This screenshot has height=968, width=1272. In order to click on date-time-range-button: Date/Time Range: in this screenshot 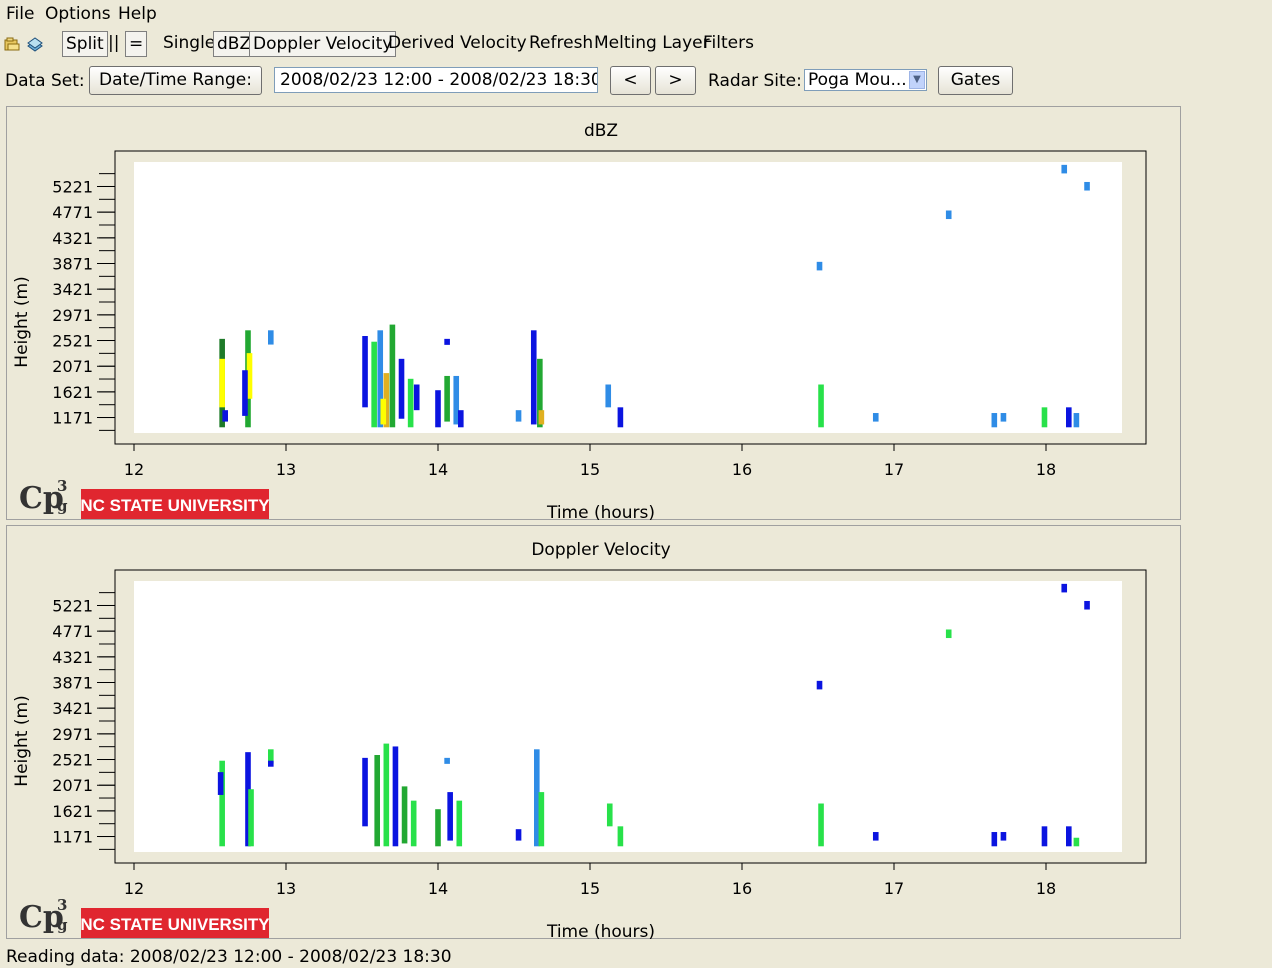, I will do `click(175, 80)`.